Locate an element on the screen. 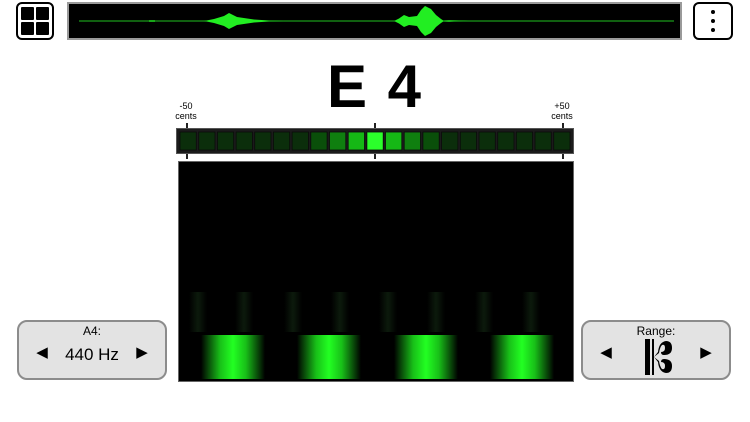 The width and height of the screenshot is (750, 422). spectrogram-graphic is located at coordinates (371, 335).